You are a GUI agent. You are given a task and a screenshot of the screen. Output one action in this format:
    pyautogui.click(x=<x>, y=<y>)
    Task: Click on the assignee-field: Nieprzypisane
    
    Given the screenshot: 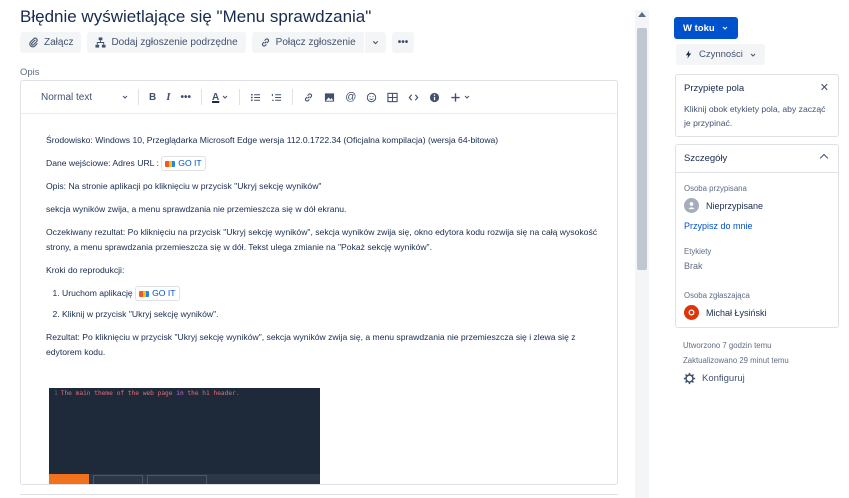 What is the action you would take?
    pyautogui.click(x=723, y=205)
    